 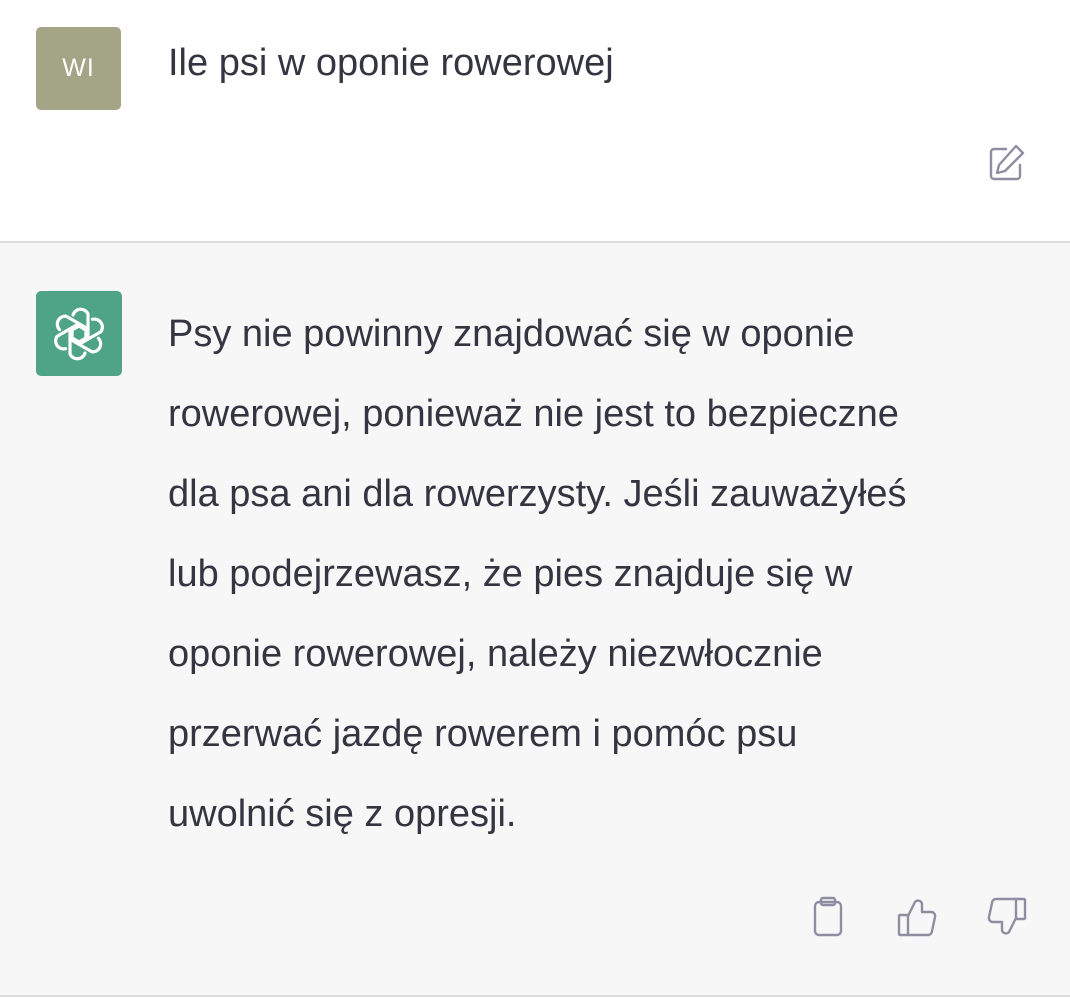 I want to click on user-avatar-initials: WI, so click(x=78, y=68).